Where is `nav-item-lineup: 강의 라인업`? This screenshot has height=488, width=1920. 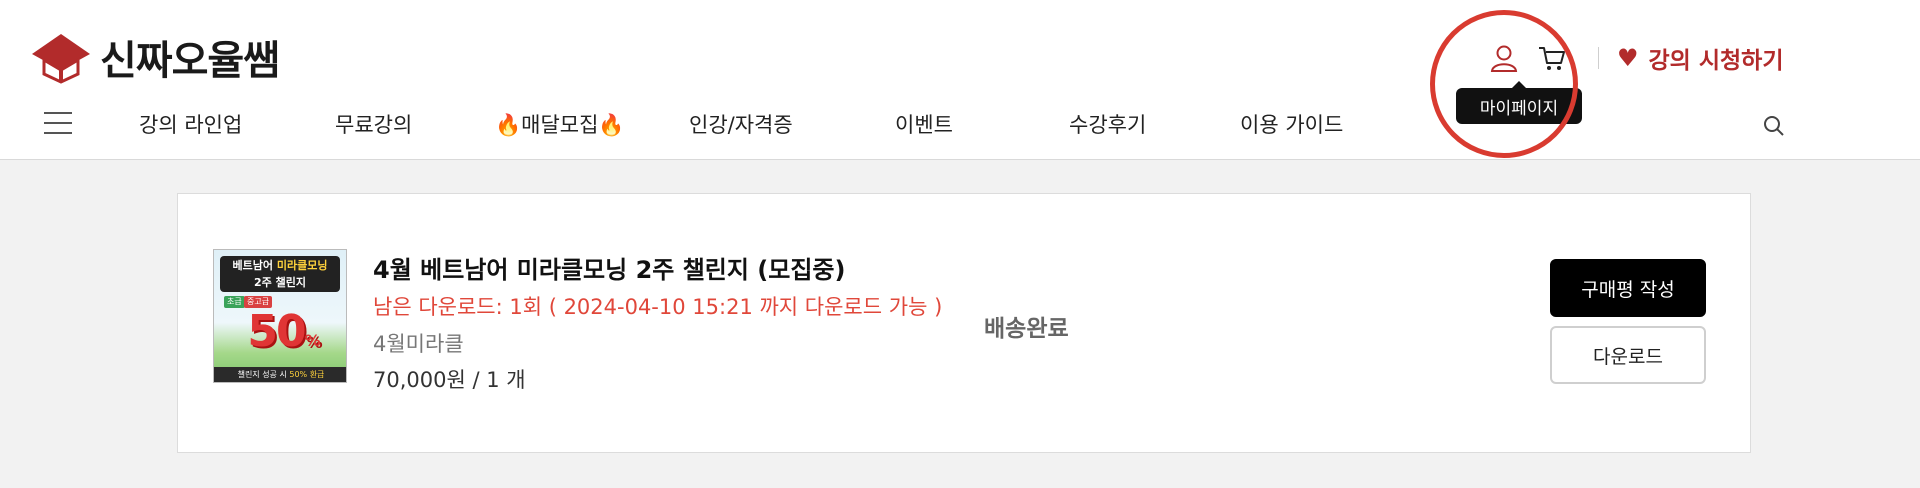 nav-item-lineup: 강의 라인업 is located at coordinates (190, 124).